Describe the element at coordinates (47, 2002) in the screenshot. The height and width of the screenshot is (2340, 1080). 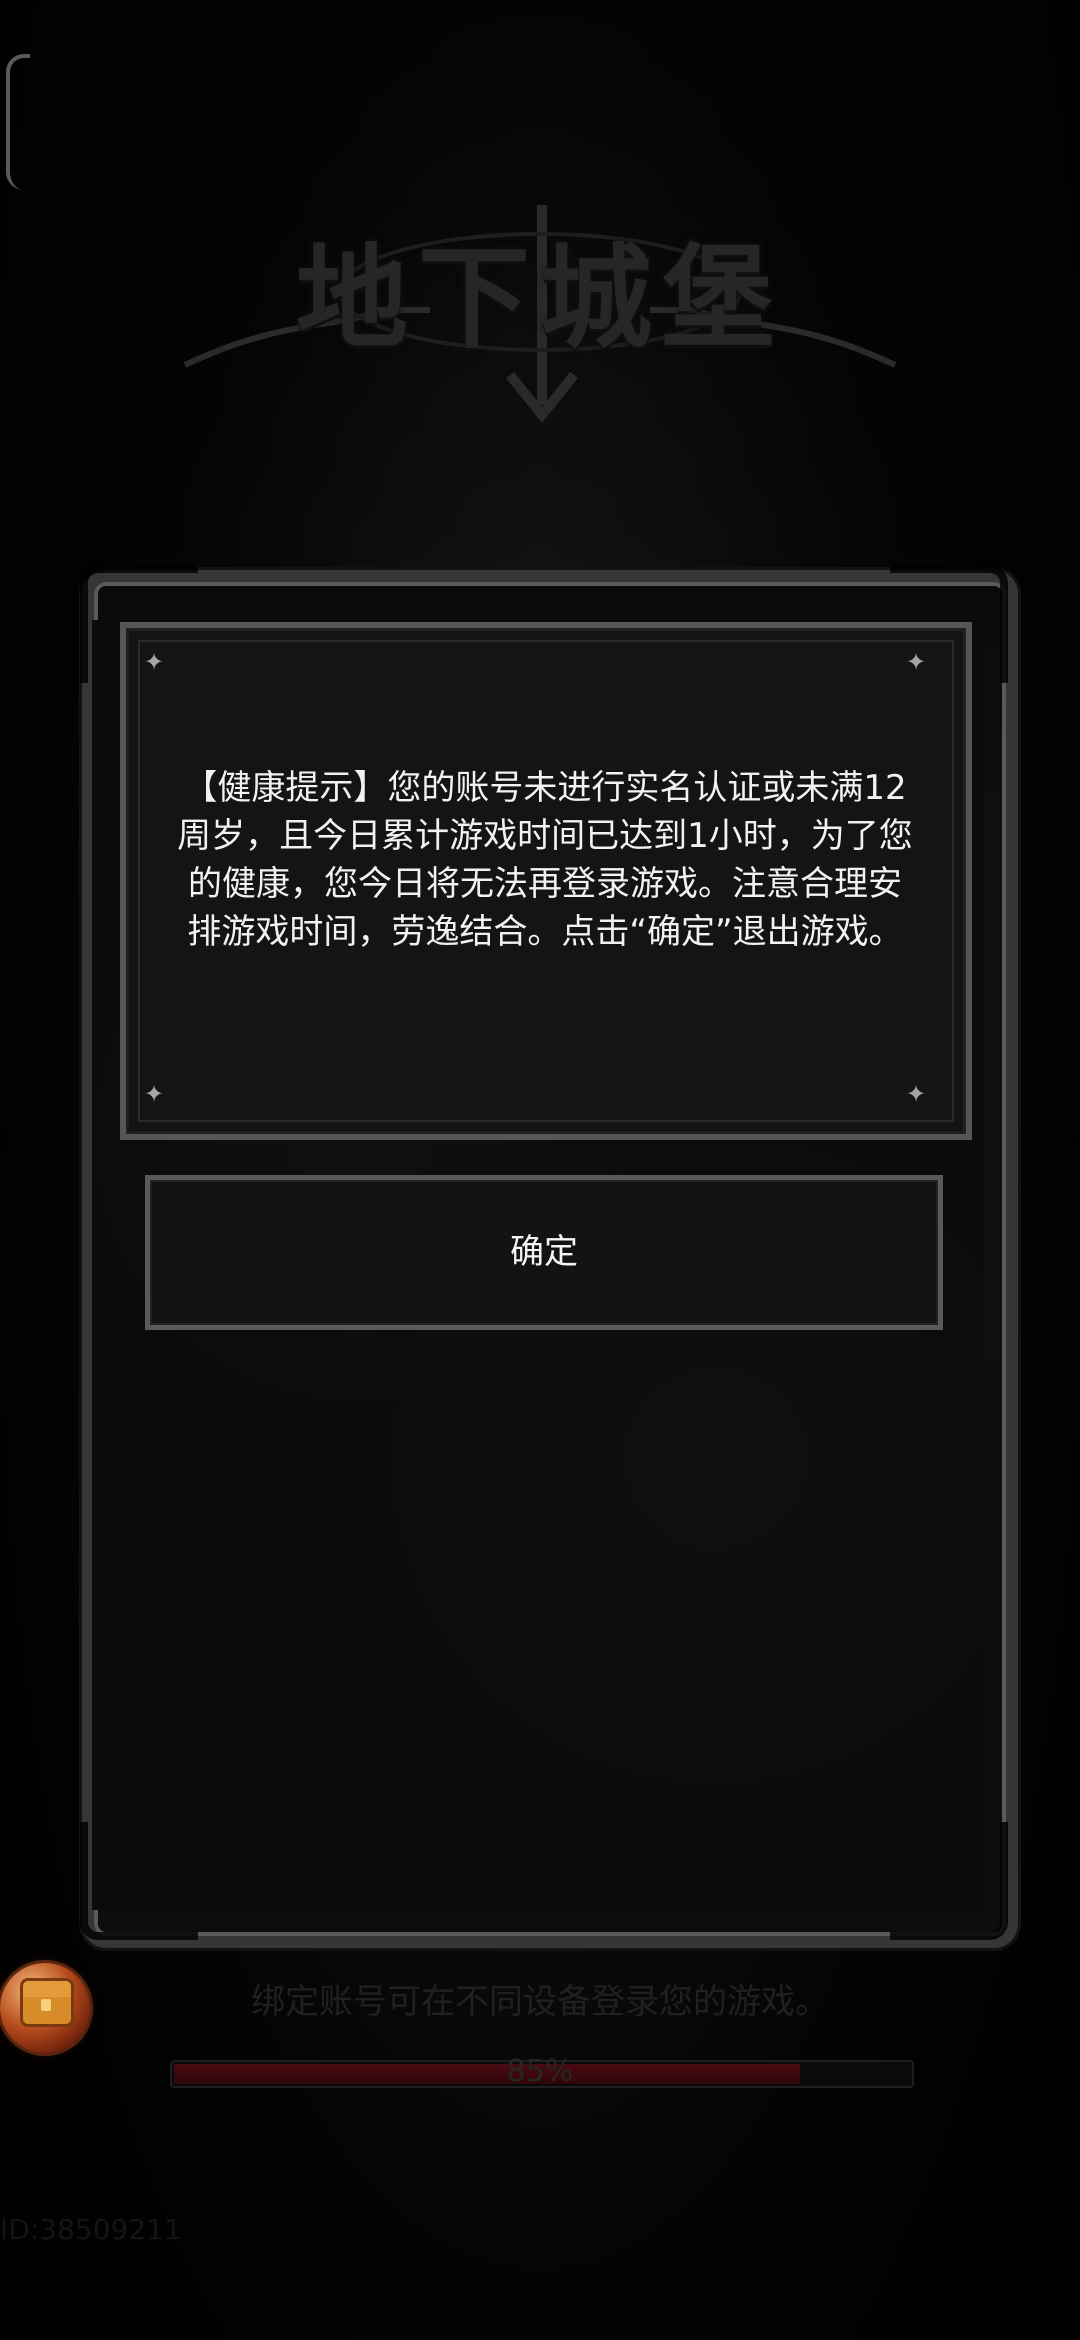
I see `treasure-chest-icon` at that location.